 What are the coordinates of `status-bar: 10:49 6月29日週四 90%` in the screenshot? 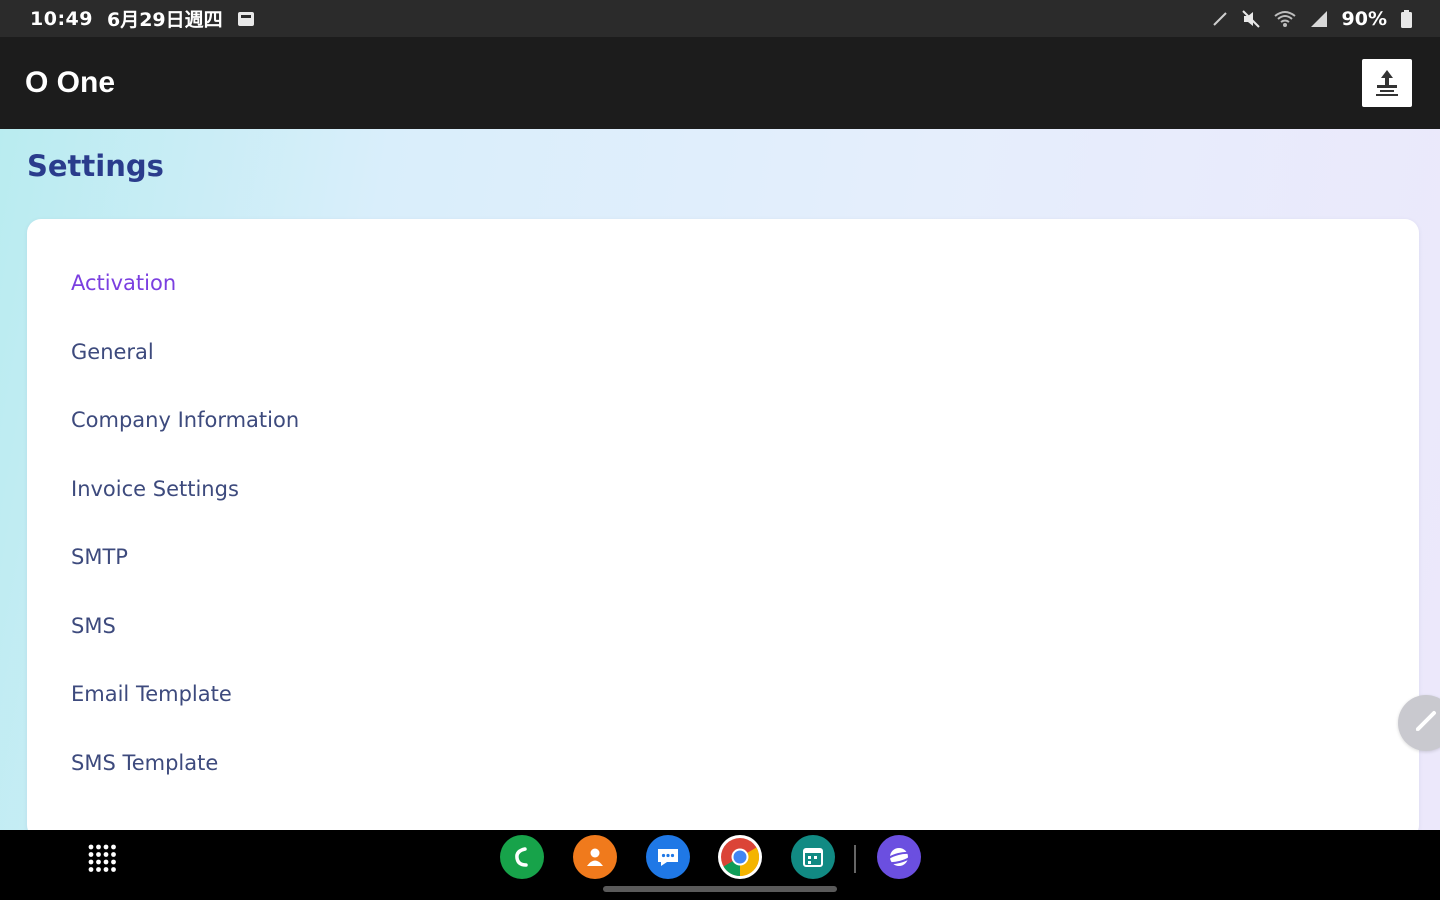 It's located at (720, 18).